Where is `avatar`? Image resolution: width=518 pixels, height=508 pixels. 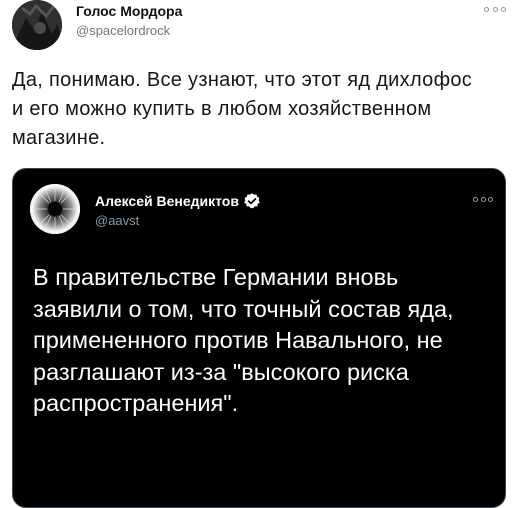
avatar is located at coordinates (37, 25).